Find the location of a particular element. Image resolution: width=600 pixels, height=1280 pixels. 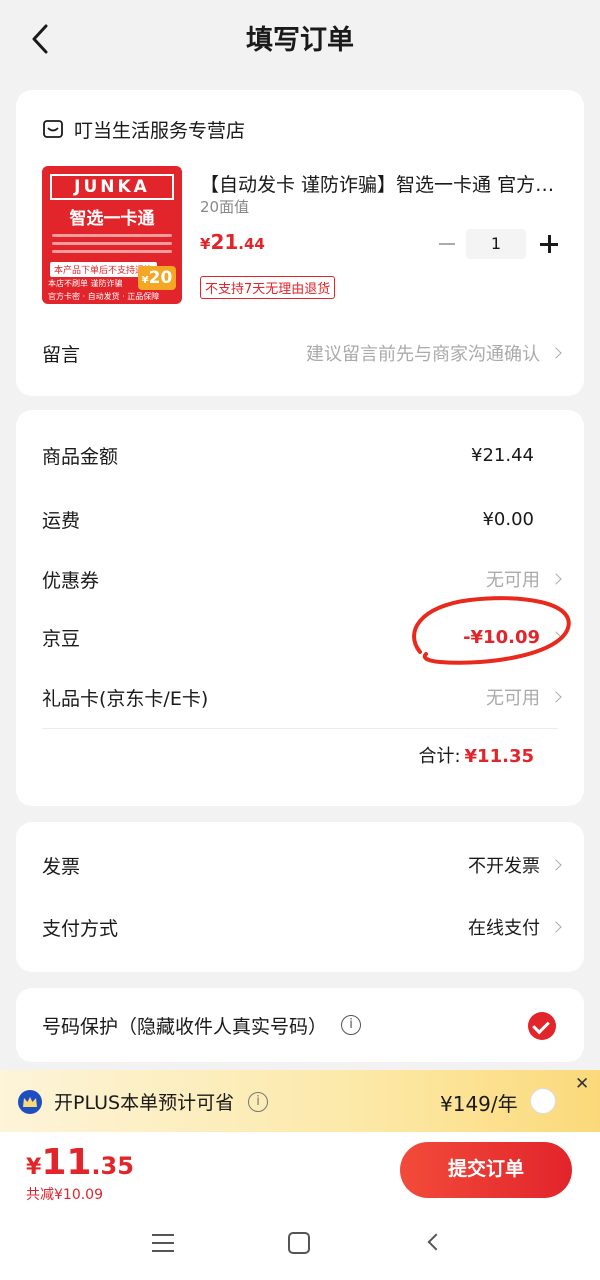

divider is located at coordinates (300, 728).